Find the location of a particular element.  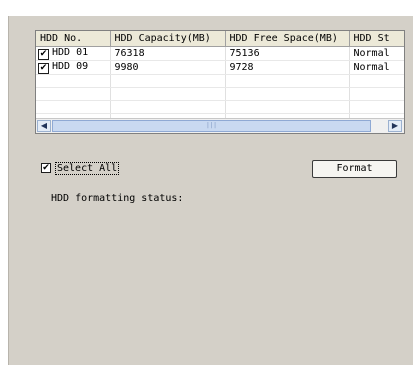

hdd-number: HDD 09 is located at coordinates (70, 66).